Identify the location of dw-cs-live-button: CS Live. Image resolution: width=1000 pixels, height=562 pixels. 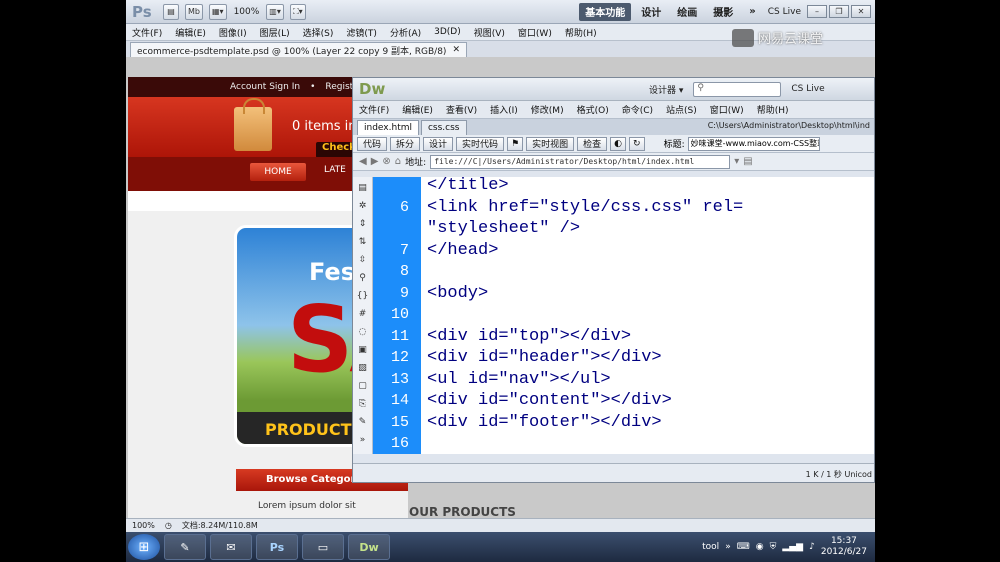
(807, 89).